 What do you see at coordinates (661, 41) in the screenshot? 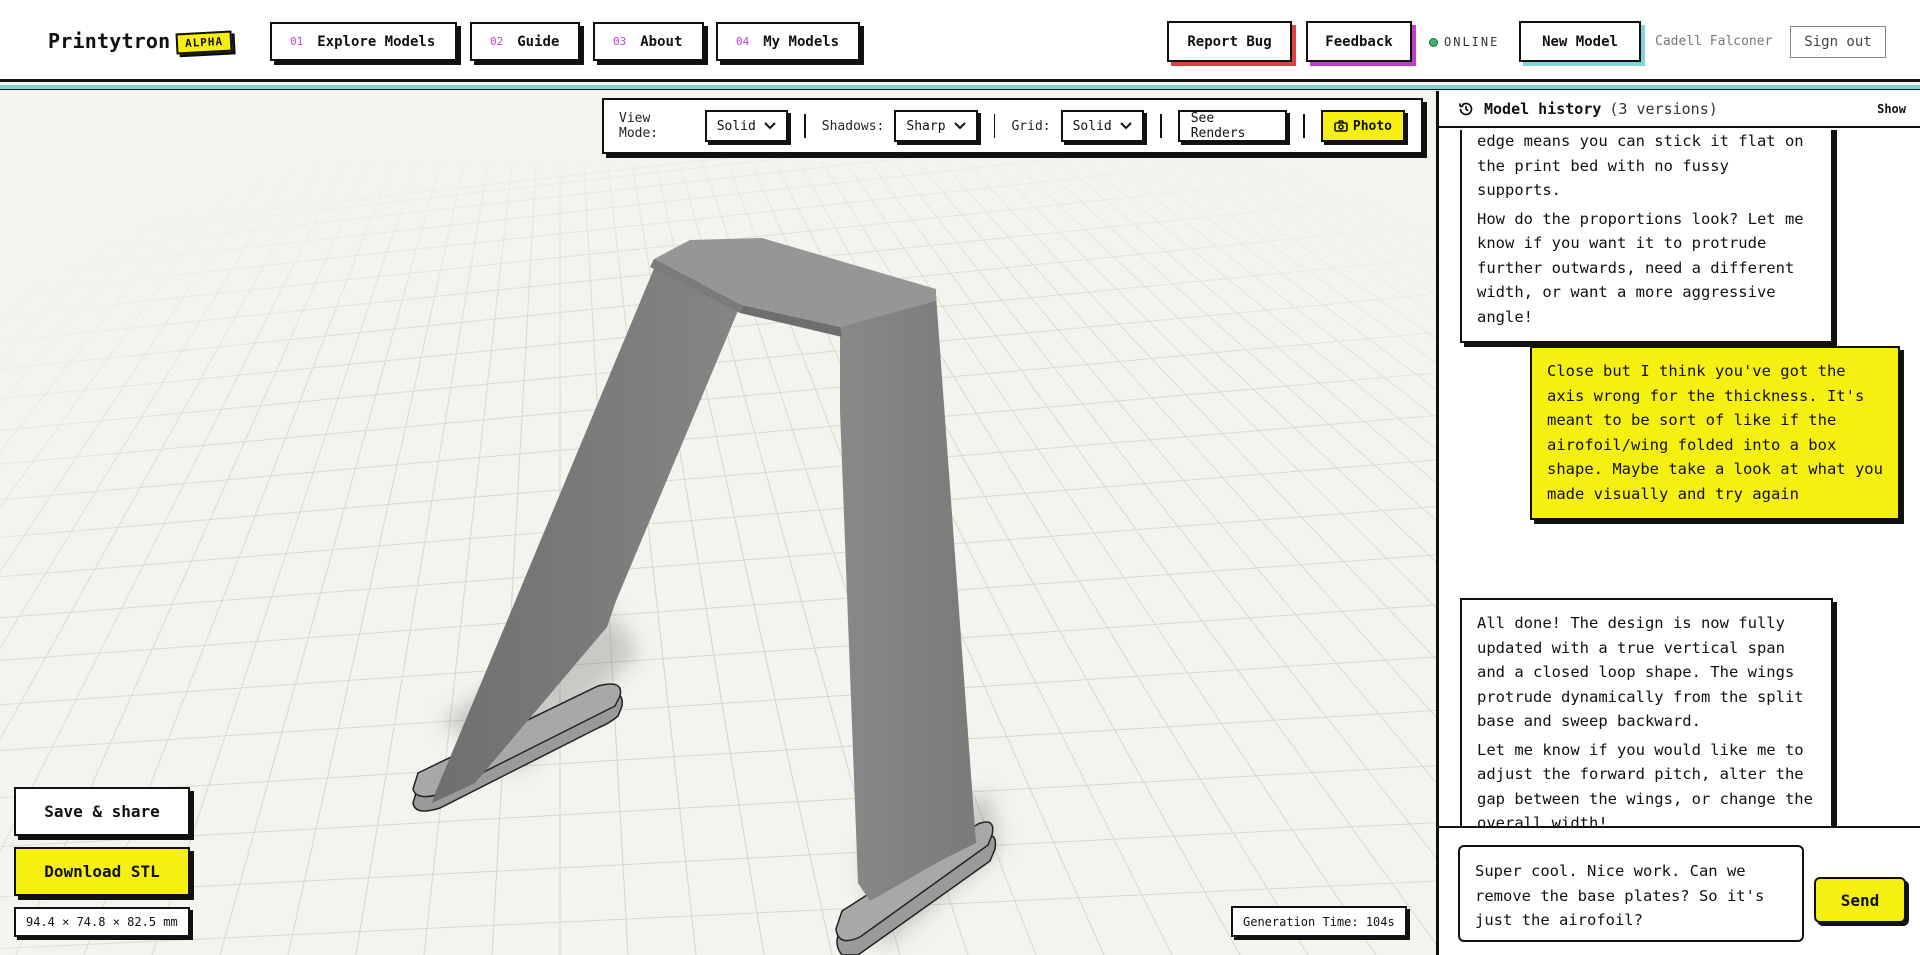
I see `nav-label: About` at bounding box center [661, 41].